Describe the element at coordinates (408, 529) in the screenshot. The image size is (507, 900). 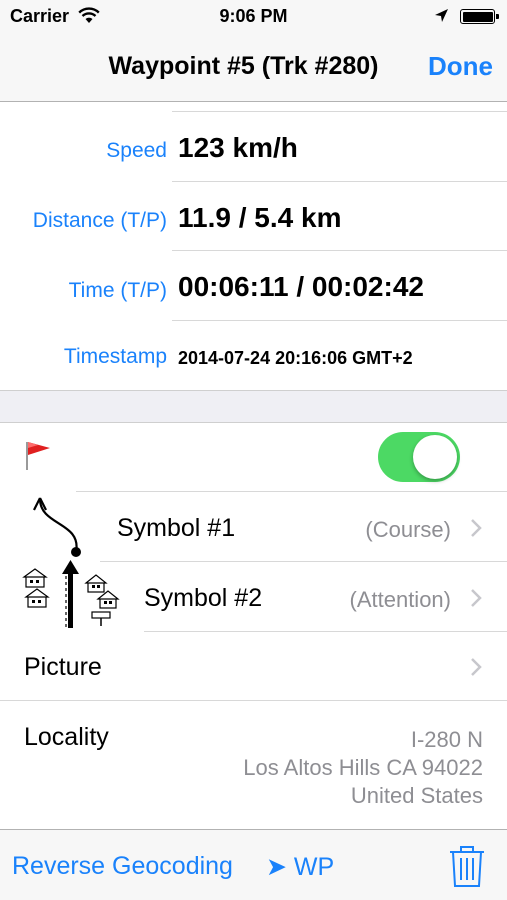
I see `symbol-1-detail: (Course)` at that location.